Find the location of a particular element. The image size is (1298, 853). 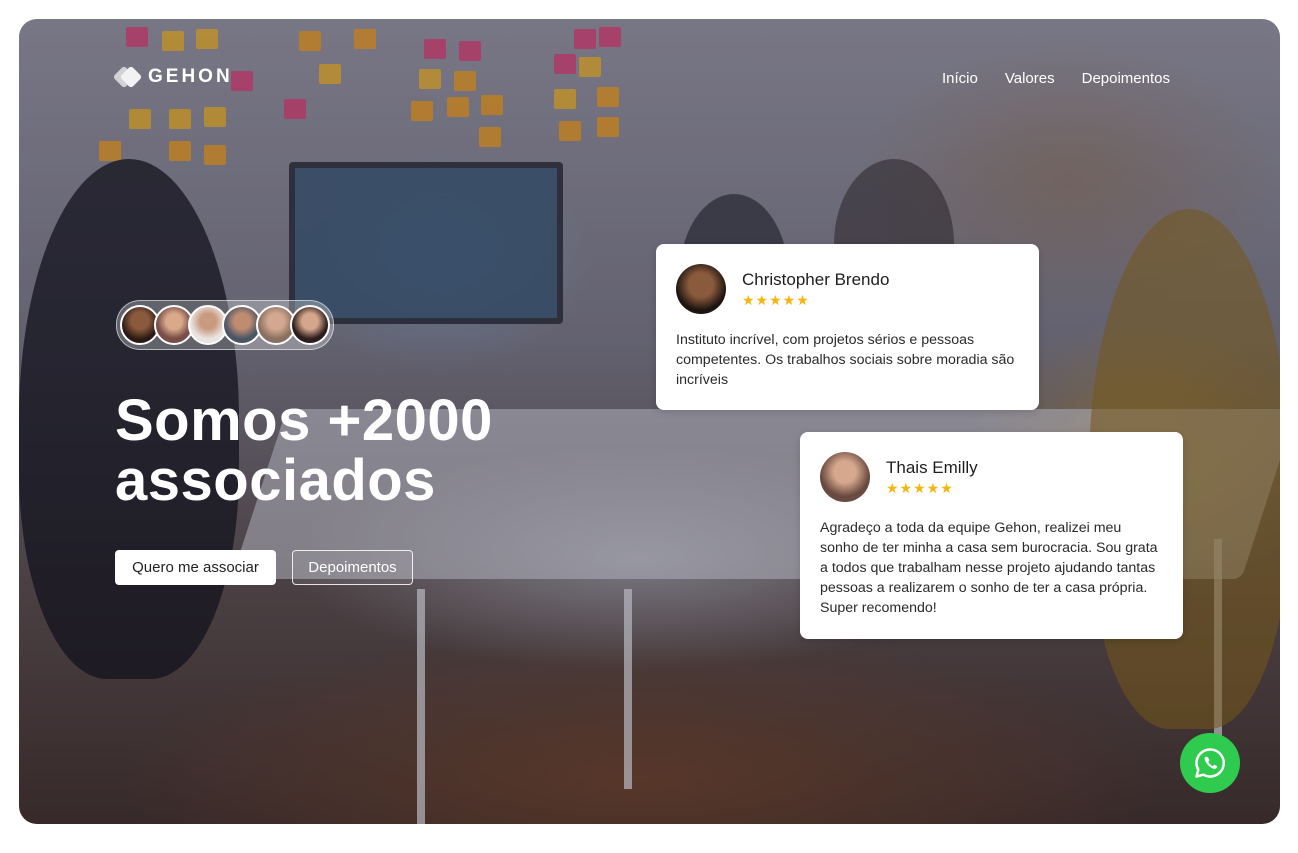

testimonial-author: Thais Emilly is located at coordinates (932, 467).